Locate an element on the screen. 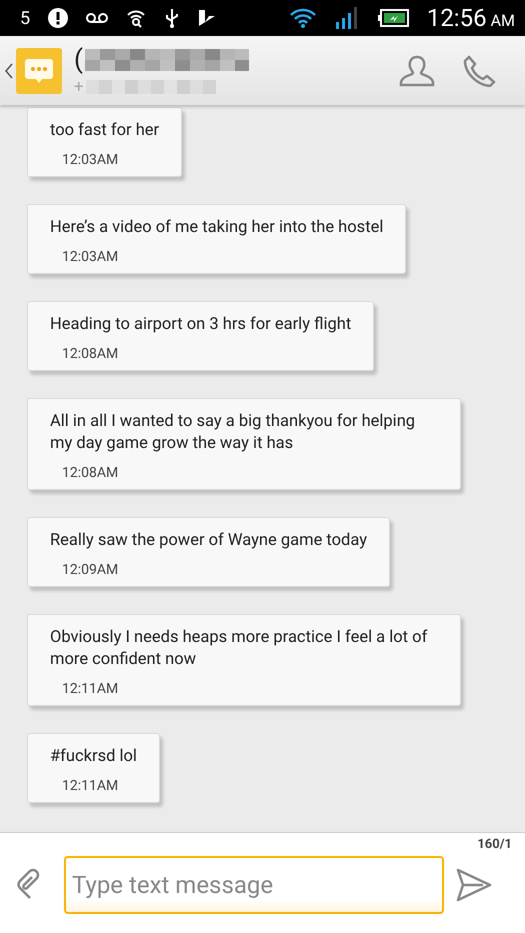  battery-icon is located at coordinates (392, 18).